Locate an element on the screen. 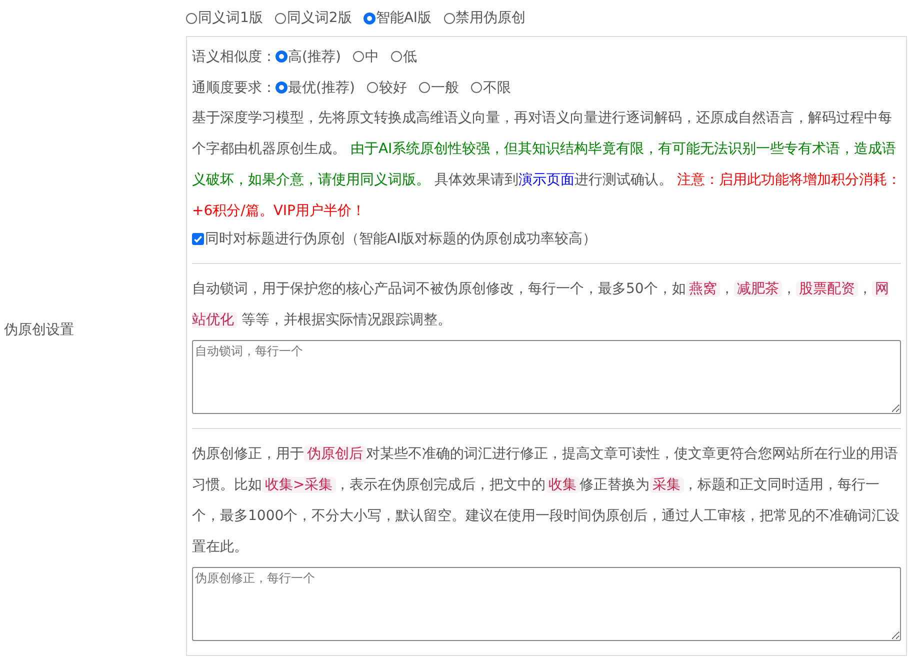  similarity-label: 语义相似度： is located at coordinates (234, 57).